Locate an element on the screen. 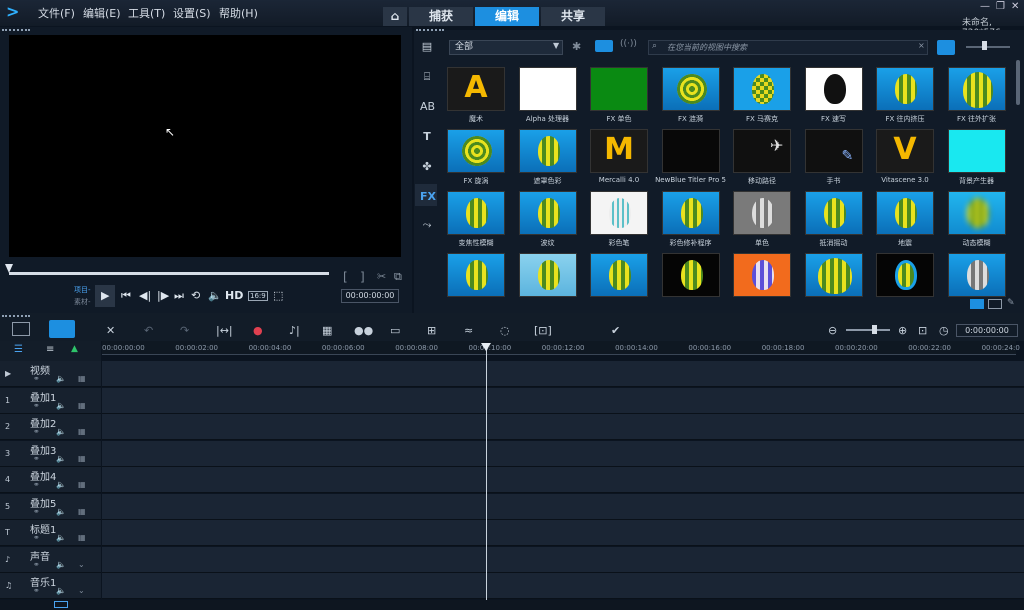  timeline-gripper is located at coordinates (16, 316).